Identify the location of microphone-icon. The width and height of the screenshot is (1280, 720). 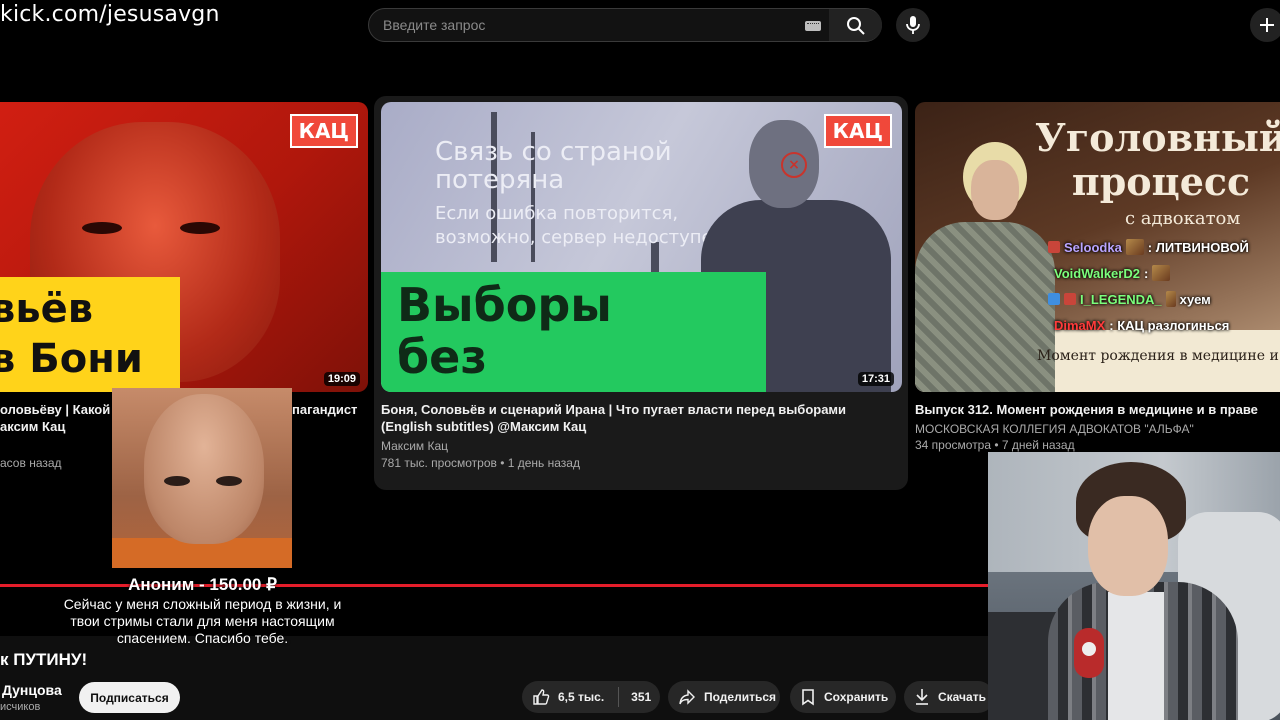
(1089, 653).